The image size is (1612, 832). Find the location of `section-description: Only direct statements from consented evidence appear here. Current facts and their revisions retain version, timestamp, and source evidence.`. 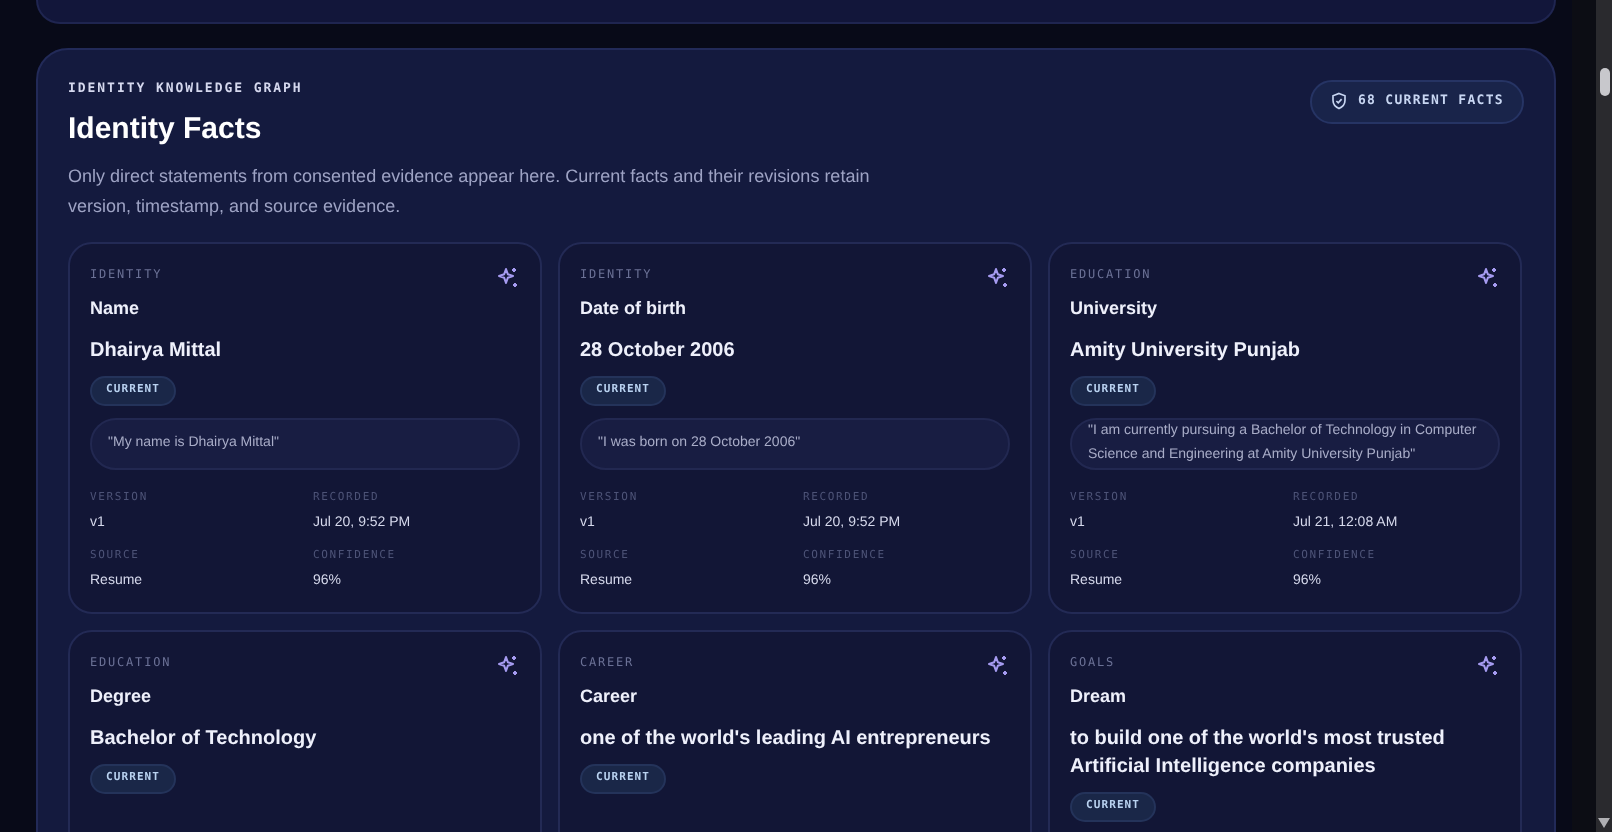

section-description: Only direct statements from consented evidence appear here. Current facts and their revisions retain version, timestamp, and source evidence. is located at coordinates (470, 192).